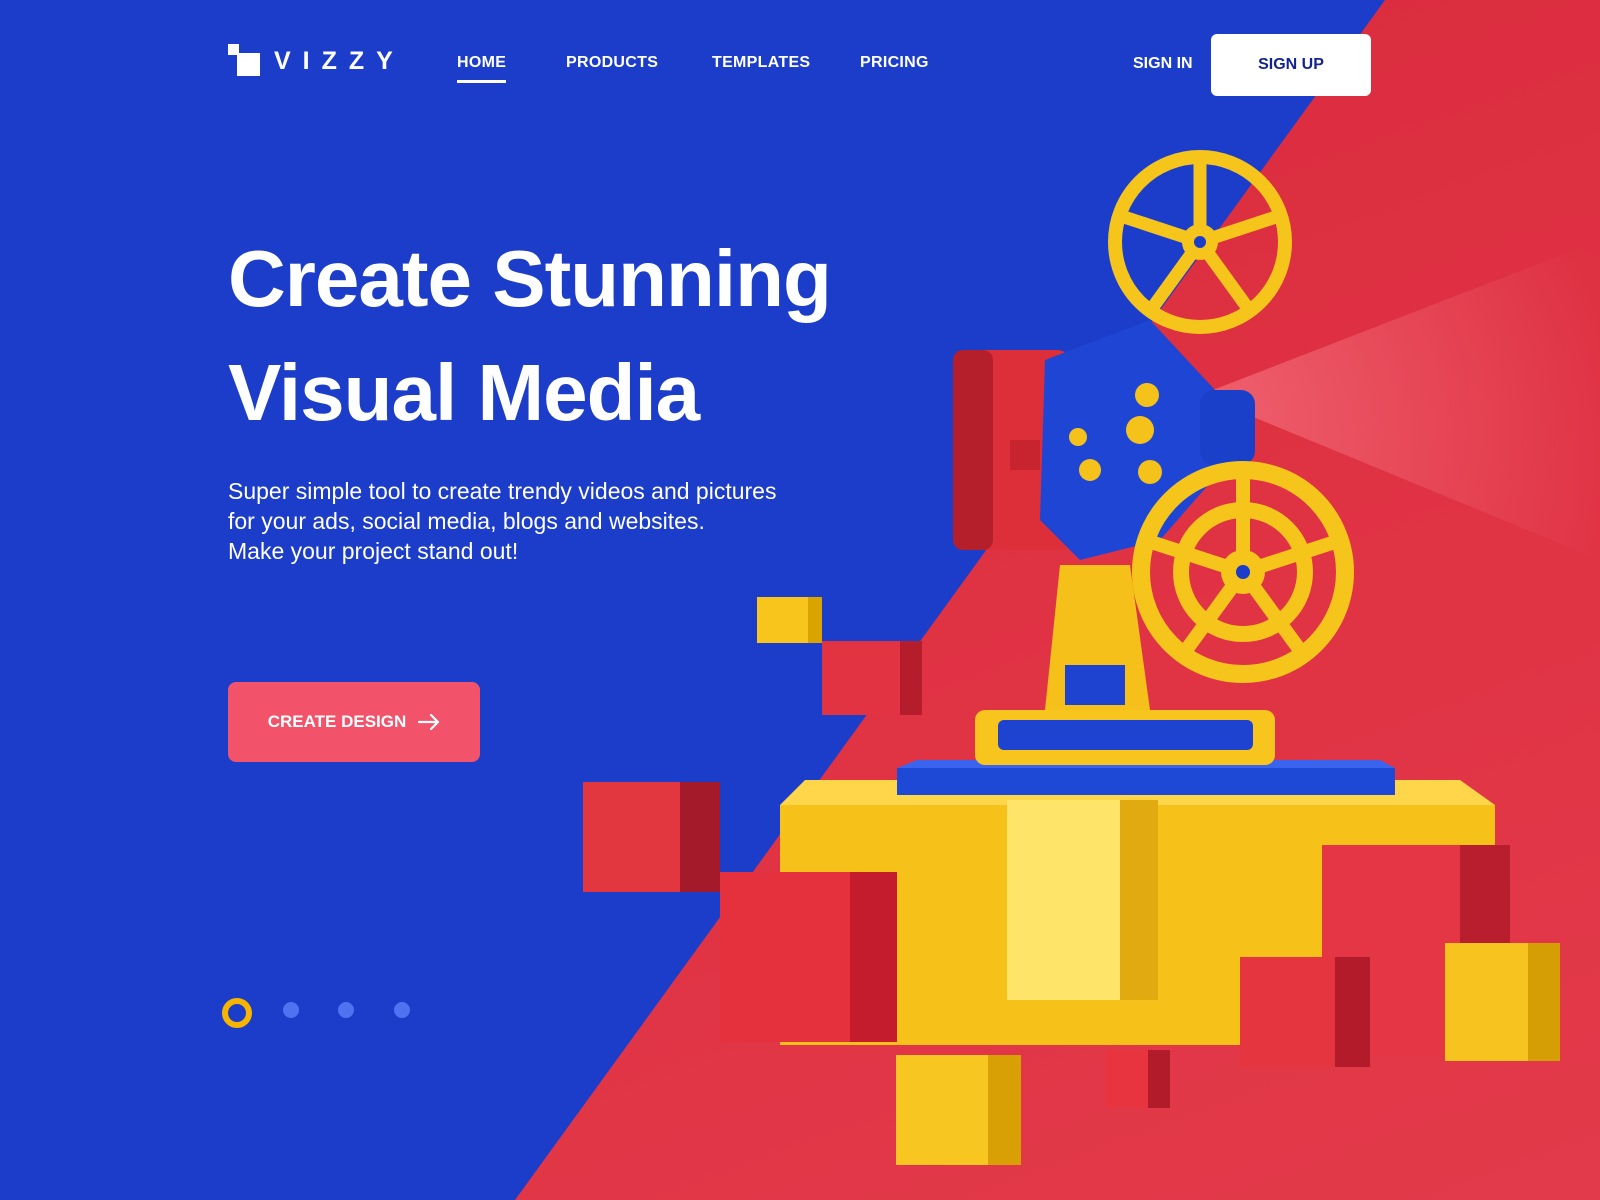 The height and width of the screenshot is (1200, 1600). I want to click on create-design-button: CREATE DESIGN, so click(354, 722).